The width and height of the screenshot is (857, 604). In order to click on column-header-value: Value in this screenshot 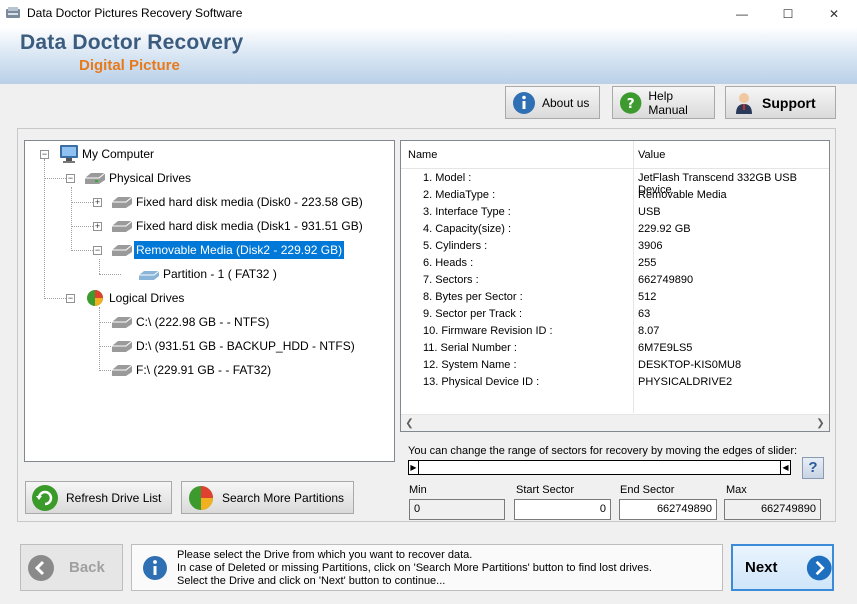, I will do `click(651, 155)`.